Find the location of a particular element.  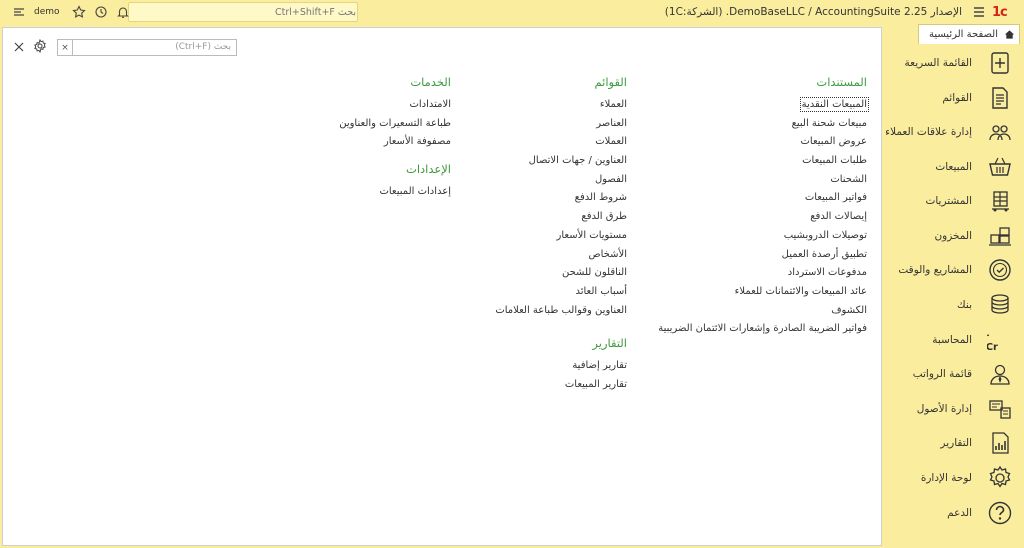

global-search-input: بحث Ctrl+Shift+F is located at coordinates (243, 12).